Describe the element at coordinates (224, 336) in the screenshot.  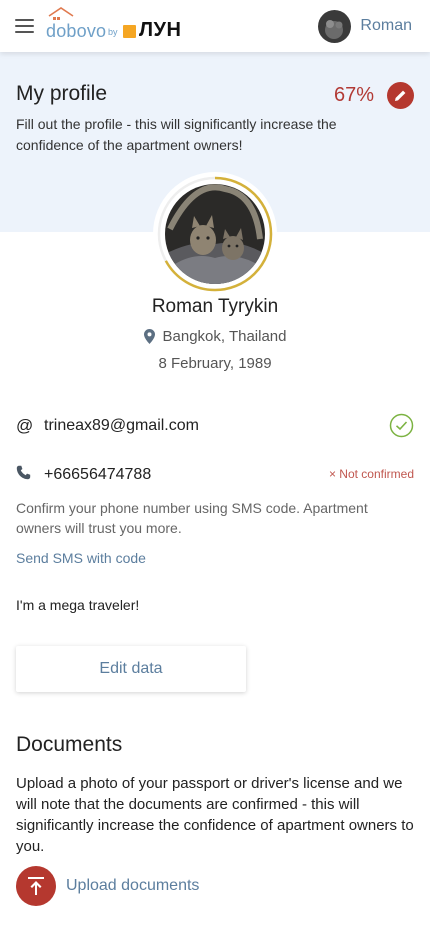
I see `location-text: Bangkok, Thailand` at that location.